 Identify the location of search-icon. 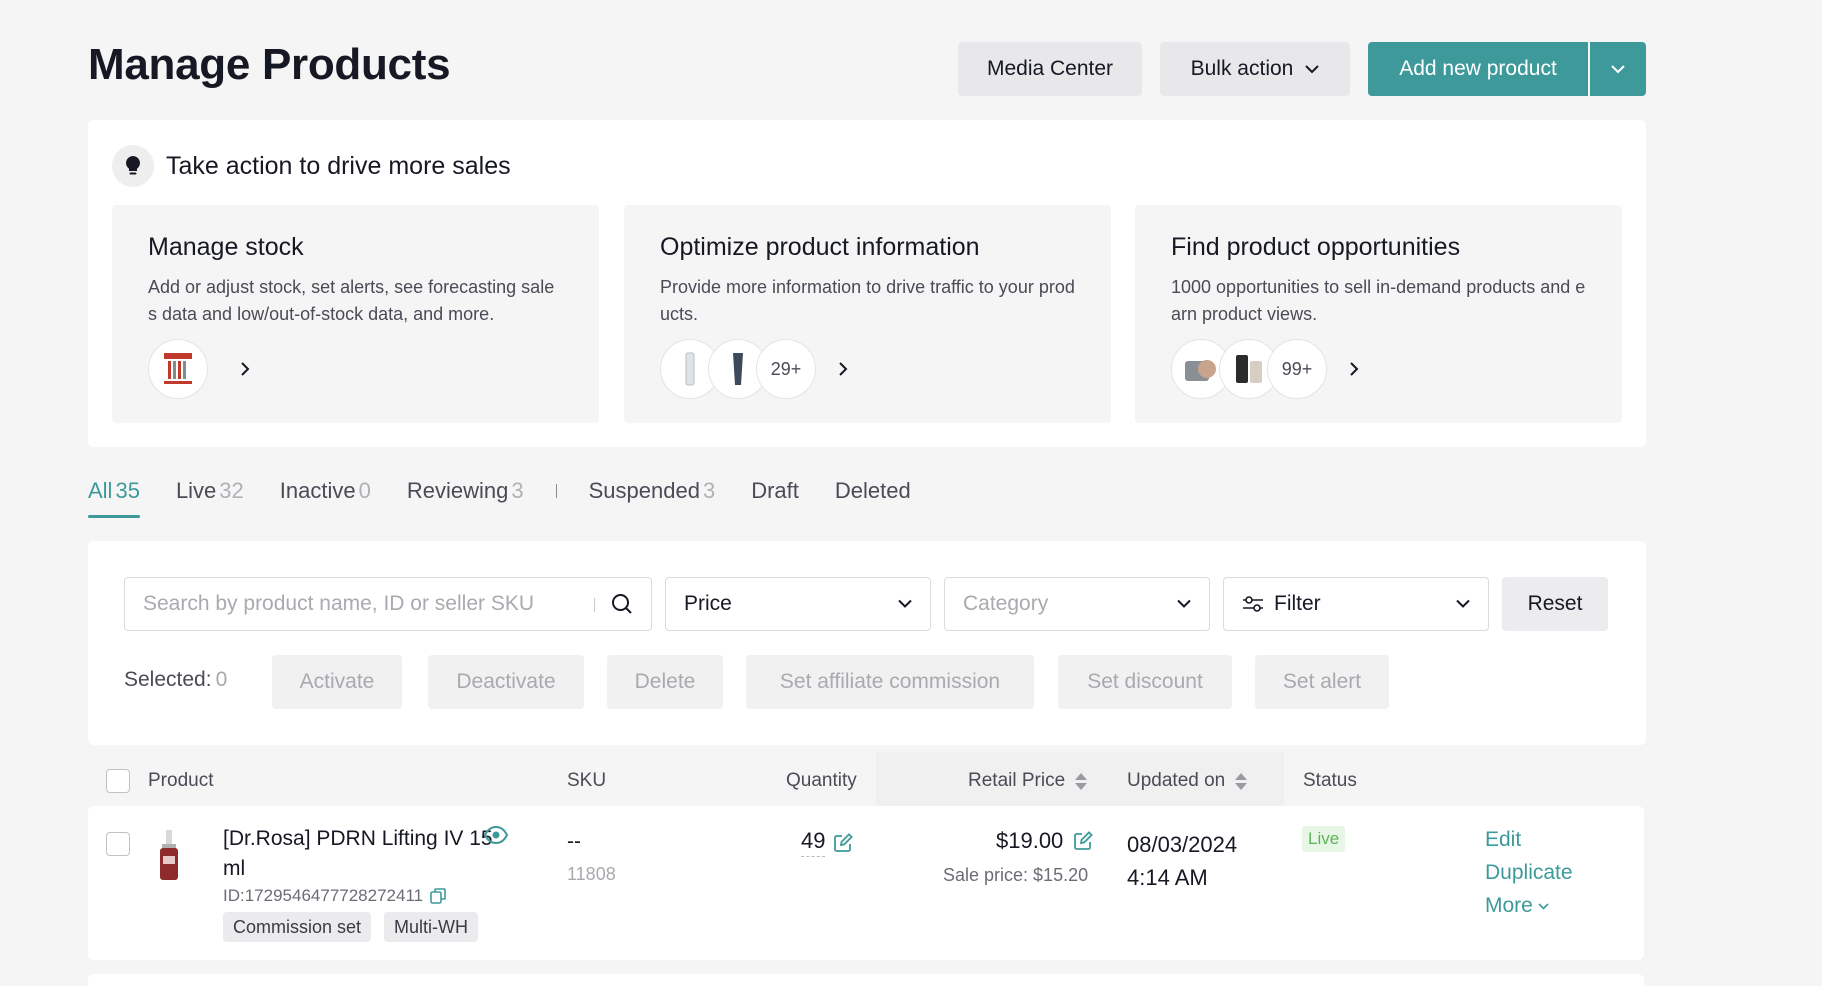
(622, 604).